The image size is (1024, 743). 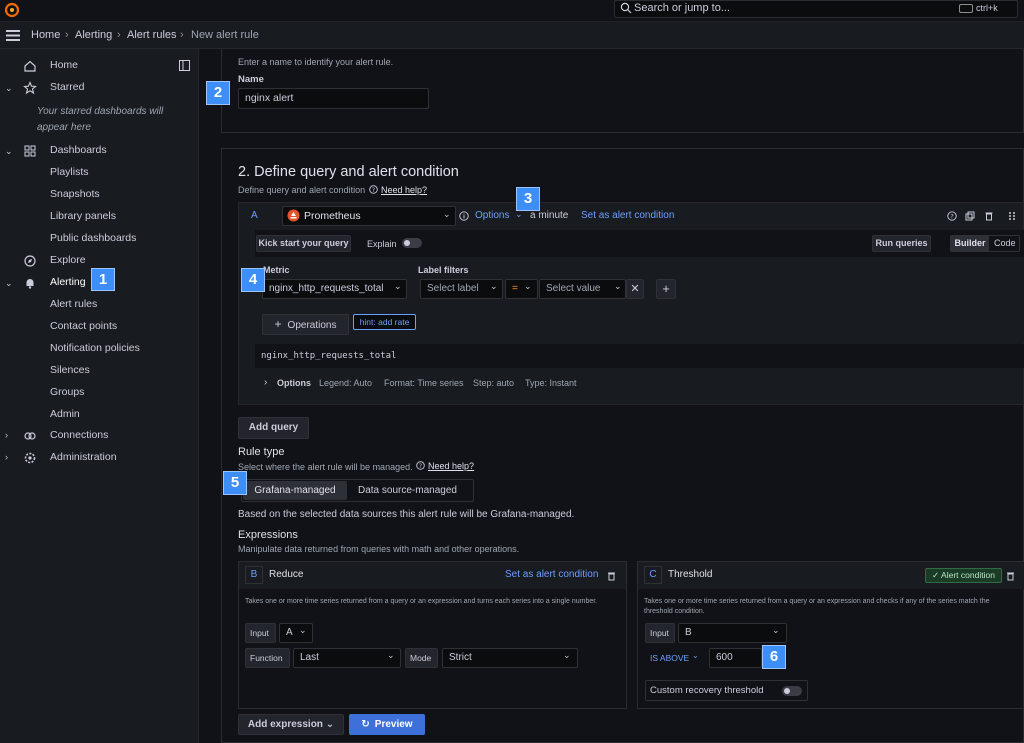 I want to click on operator-select: =, so click(x=521, y=289).